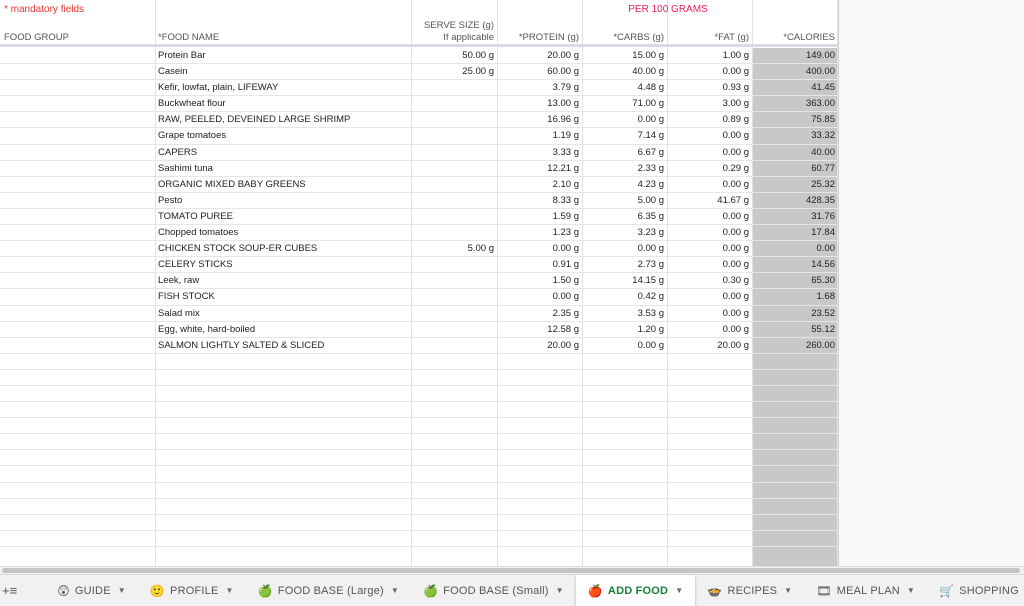  What do you see at coordinates (623, 265) in the screenshot?
I see `carbs-cell: 2.73 g` at bounding box center [623, 265].